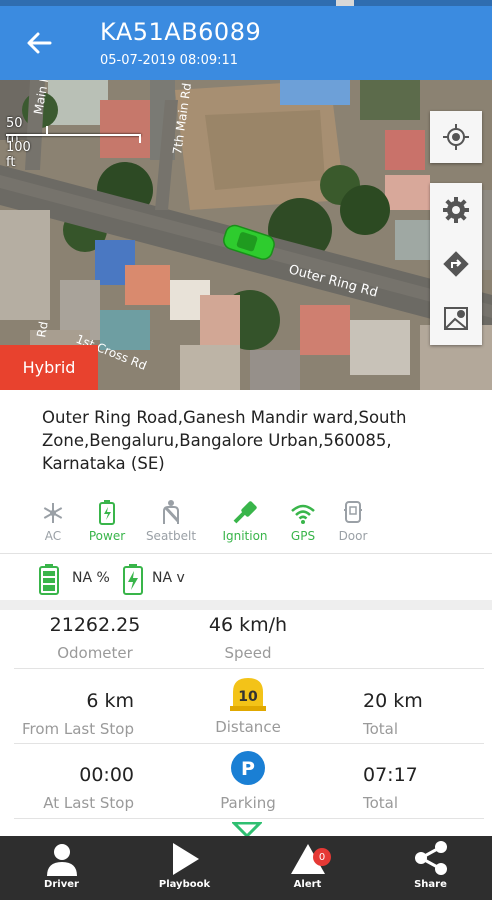 This screenshot has height=900, width=492. Describe the element at coordinates (430, 858) in the screenshot. I see `share-icon` at that location.